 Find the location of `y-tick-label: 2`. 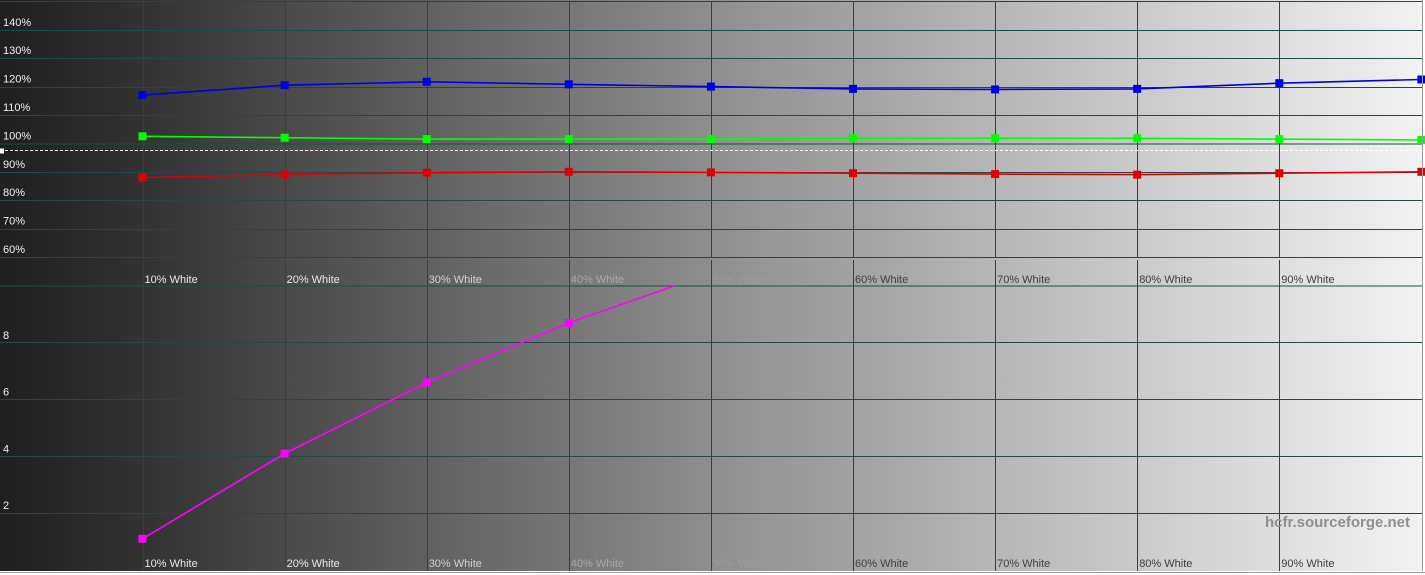

y-tick-label: 2 is located at coordinates (6, 506).